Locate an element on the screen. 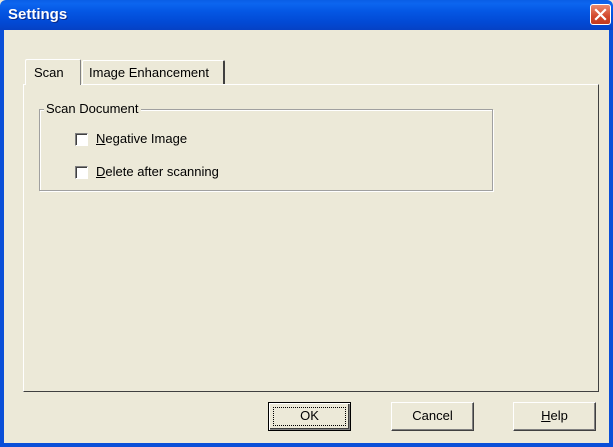  close-icon is located at coordinates (600, 14).